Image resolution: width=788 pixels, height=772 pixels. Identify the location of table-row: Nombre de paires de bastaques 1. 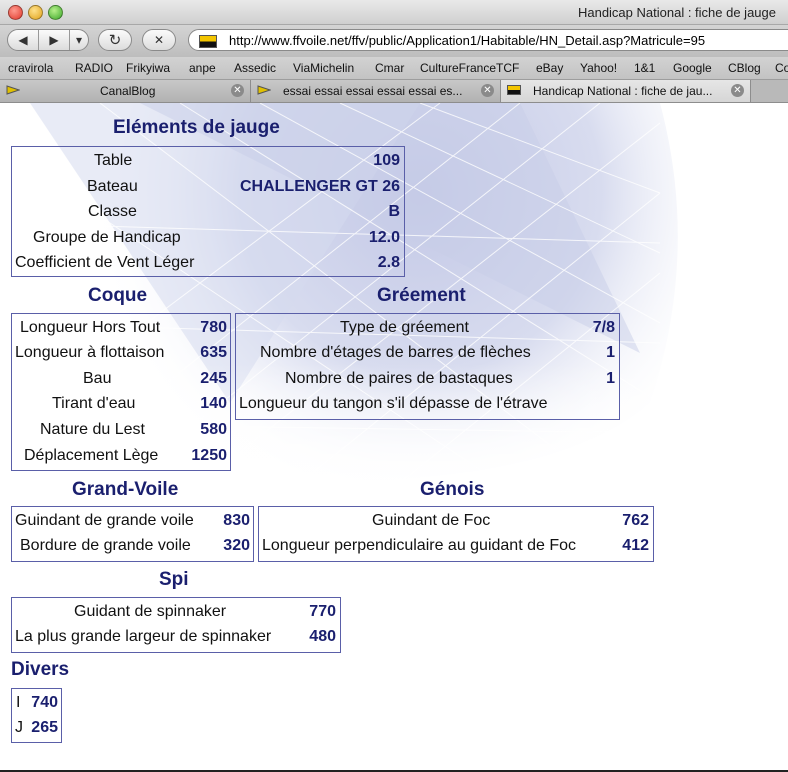
(427, 380).